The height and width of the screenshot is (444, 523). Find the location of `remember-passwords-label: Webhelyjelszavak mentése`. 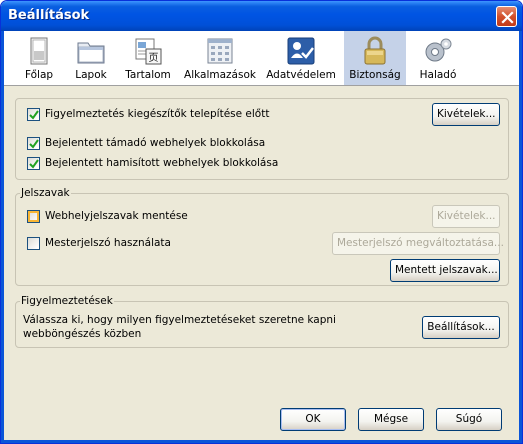

remember-passwords-label: Webhelyjelszavak mentése is located at coordinates (116, 216).